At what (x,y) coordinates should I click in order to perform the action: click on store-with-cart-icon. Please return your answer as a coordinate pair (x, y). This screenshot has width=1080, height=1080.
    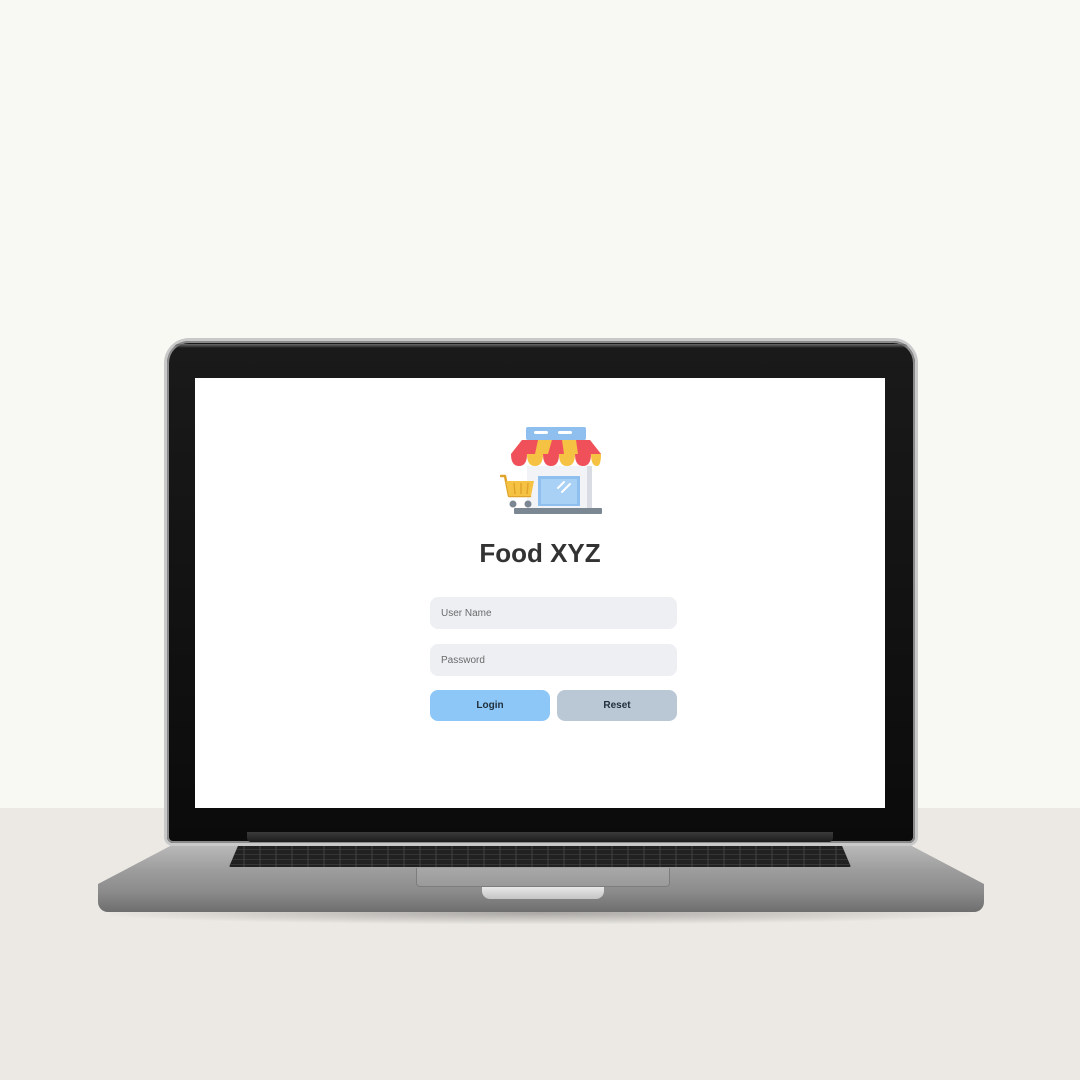
    Looking at the image, I should click on (551, 470).